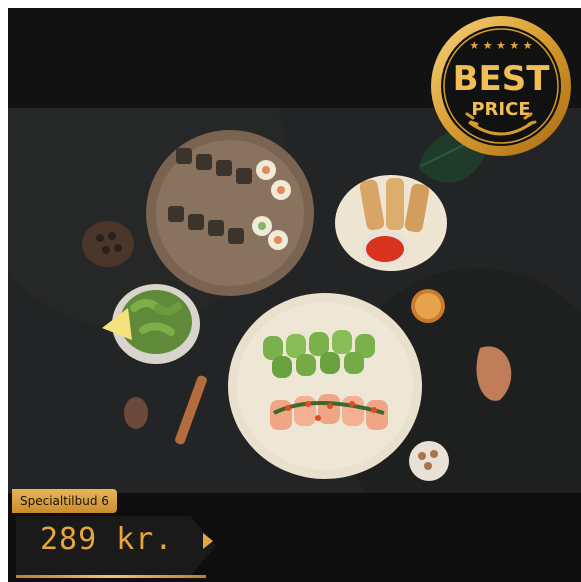 This screenshot has width=581, height=582. I want to click on offer-label: Specialtilbud 6, so click(64, 501).